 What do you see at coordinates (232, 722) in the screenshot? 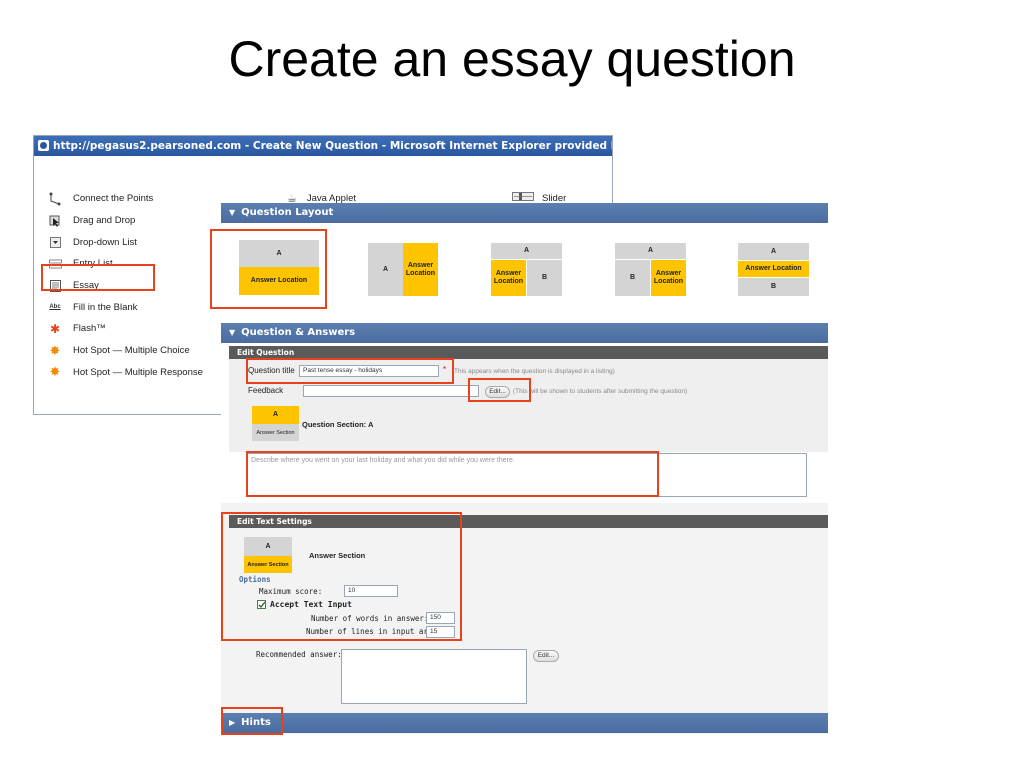
I see `expand-triangle-icon: ▶` at bounding box center [232, 722].